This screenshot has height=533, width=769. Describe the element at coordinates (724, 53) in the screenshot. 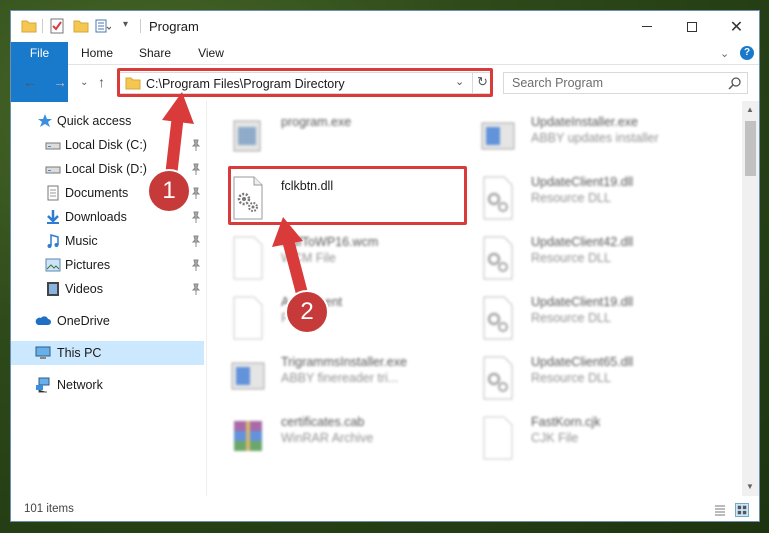

I see `expand-ribbon-icon: ⌄` at that location.